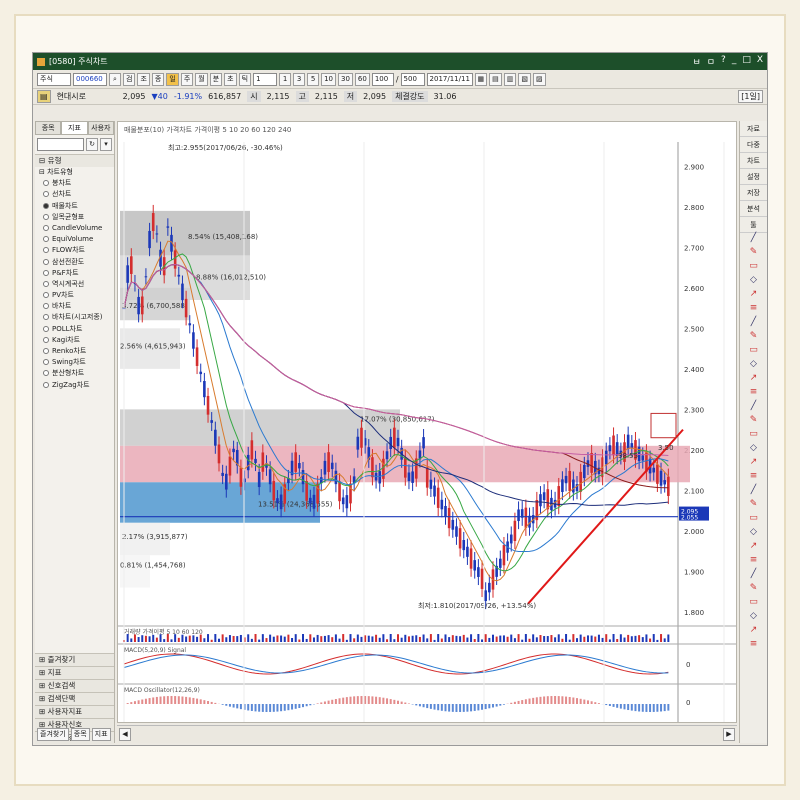 This screenshot has width=800, height=800. I want to click on minute-30: 30, so click(345, 79).